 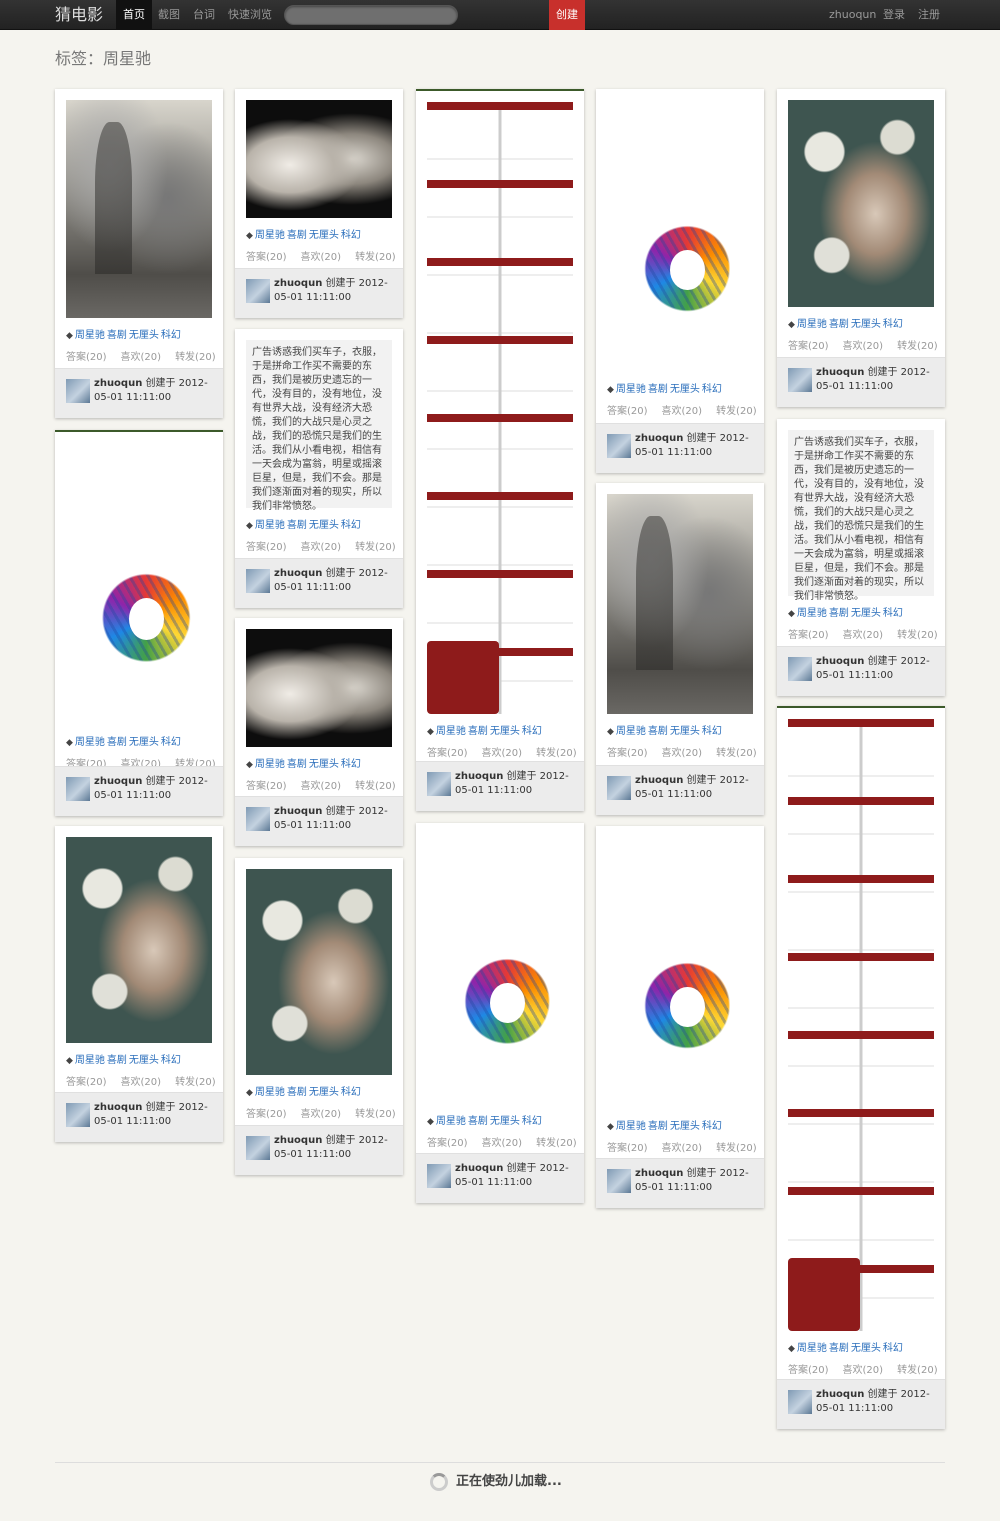 I want to click on nav-quotes: 台词, so click(x=204, y=15).